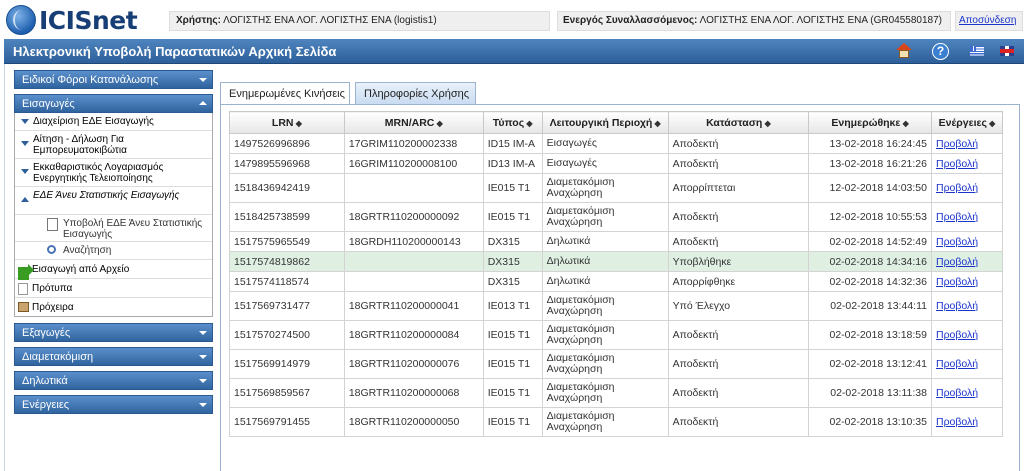  I want to click on menu-non-statistical: ΕΔΕ Άνευ Στατιστικής Εισαγωγής, so click(113, 201).